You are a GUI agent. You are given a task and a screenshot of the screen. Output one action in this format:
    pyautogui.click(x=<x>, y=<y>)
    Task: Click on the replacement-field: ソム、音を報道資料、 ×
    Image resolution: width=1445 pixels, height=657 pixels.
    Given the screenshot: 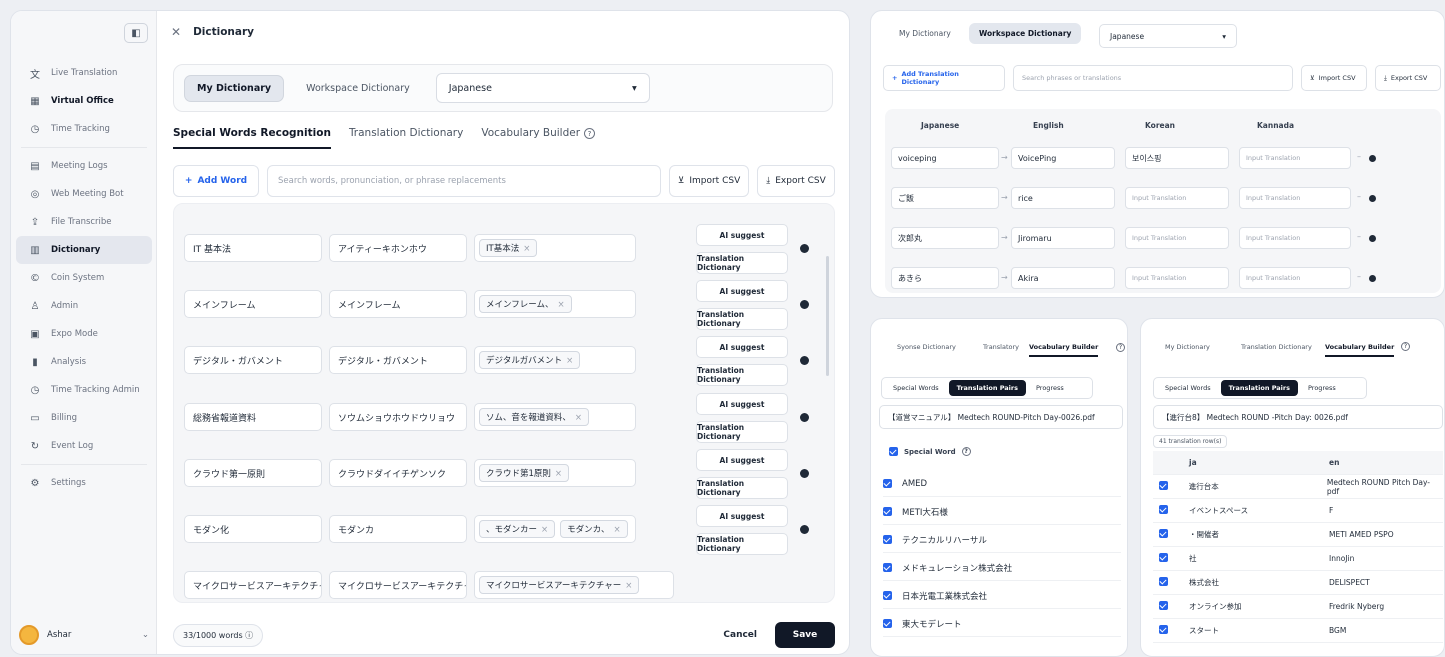 What is the action you would take?
    pyautogui.click(x=555, y=417)
    